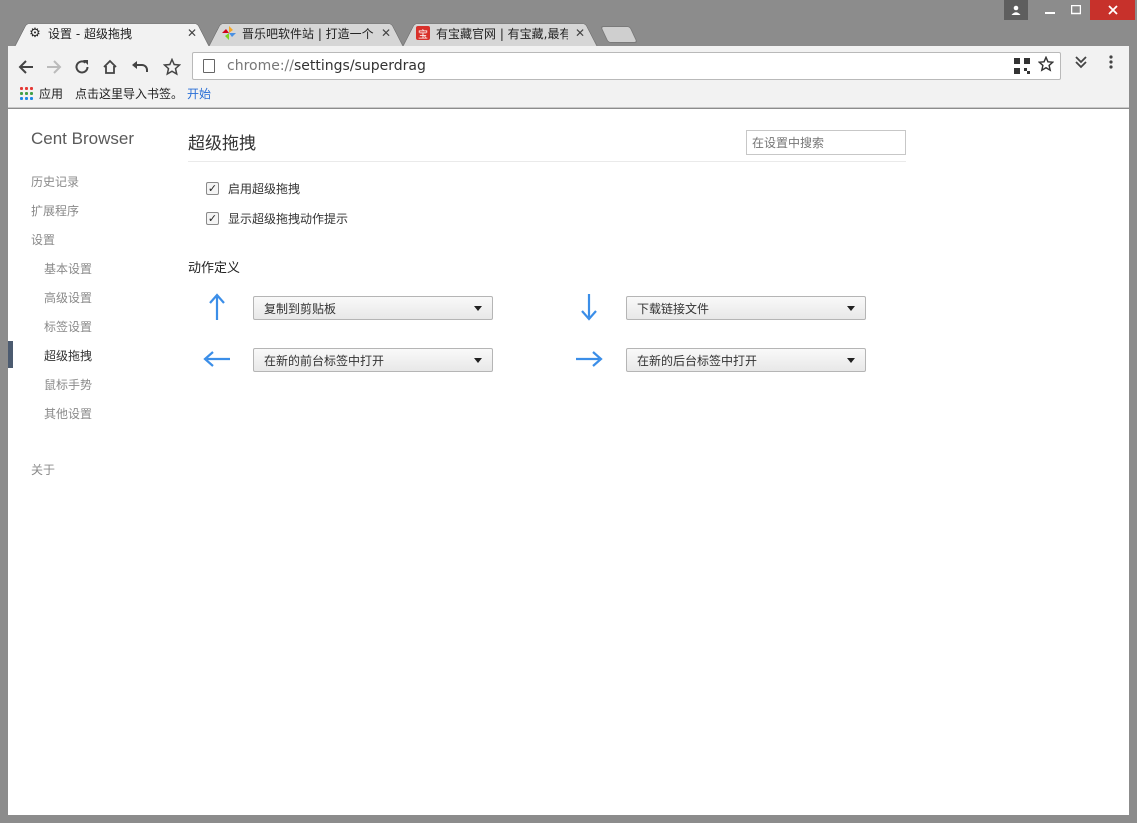 Image resolution: width=1137 pixels, height=823 pixels. Describe the element at coordinates (35, 33) in the screenshot. I see `gear-icon: ⚙` at that location.